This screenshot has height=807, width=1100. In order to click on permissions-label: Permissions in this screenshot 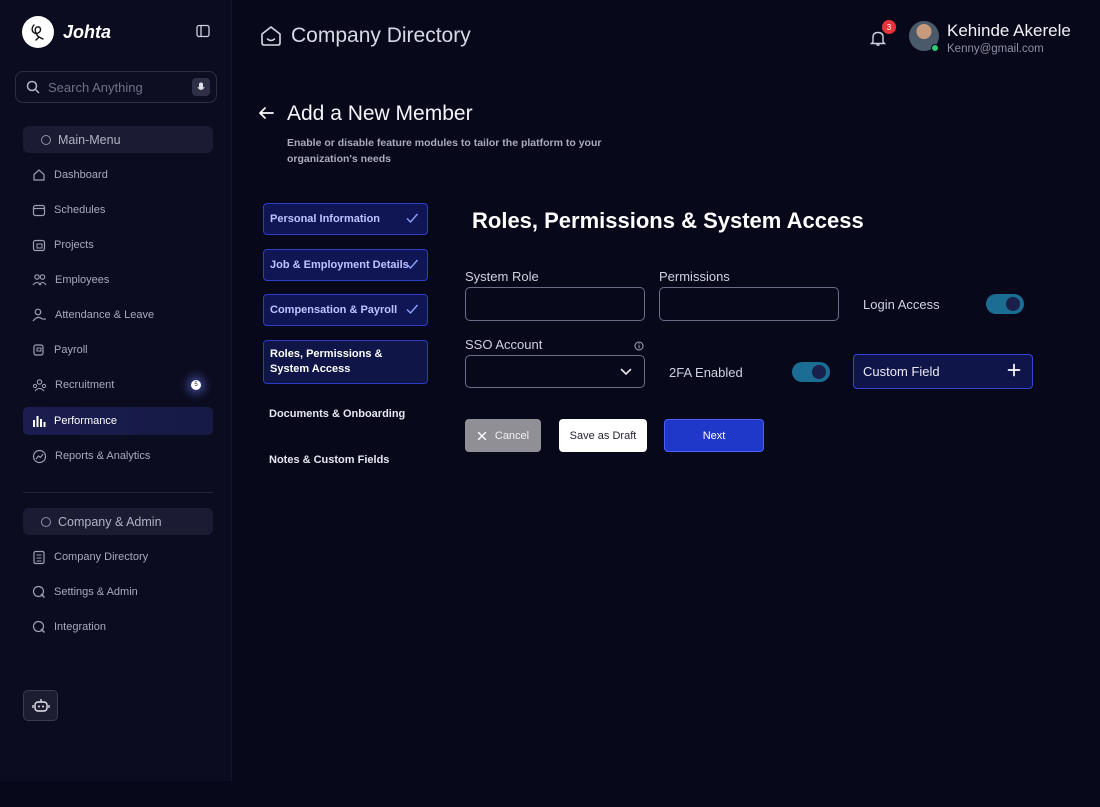, I will do `click(694, 276)`.